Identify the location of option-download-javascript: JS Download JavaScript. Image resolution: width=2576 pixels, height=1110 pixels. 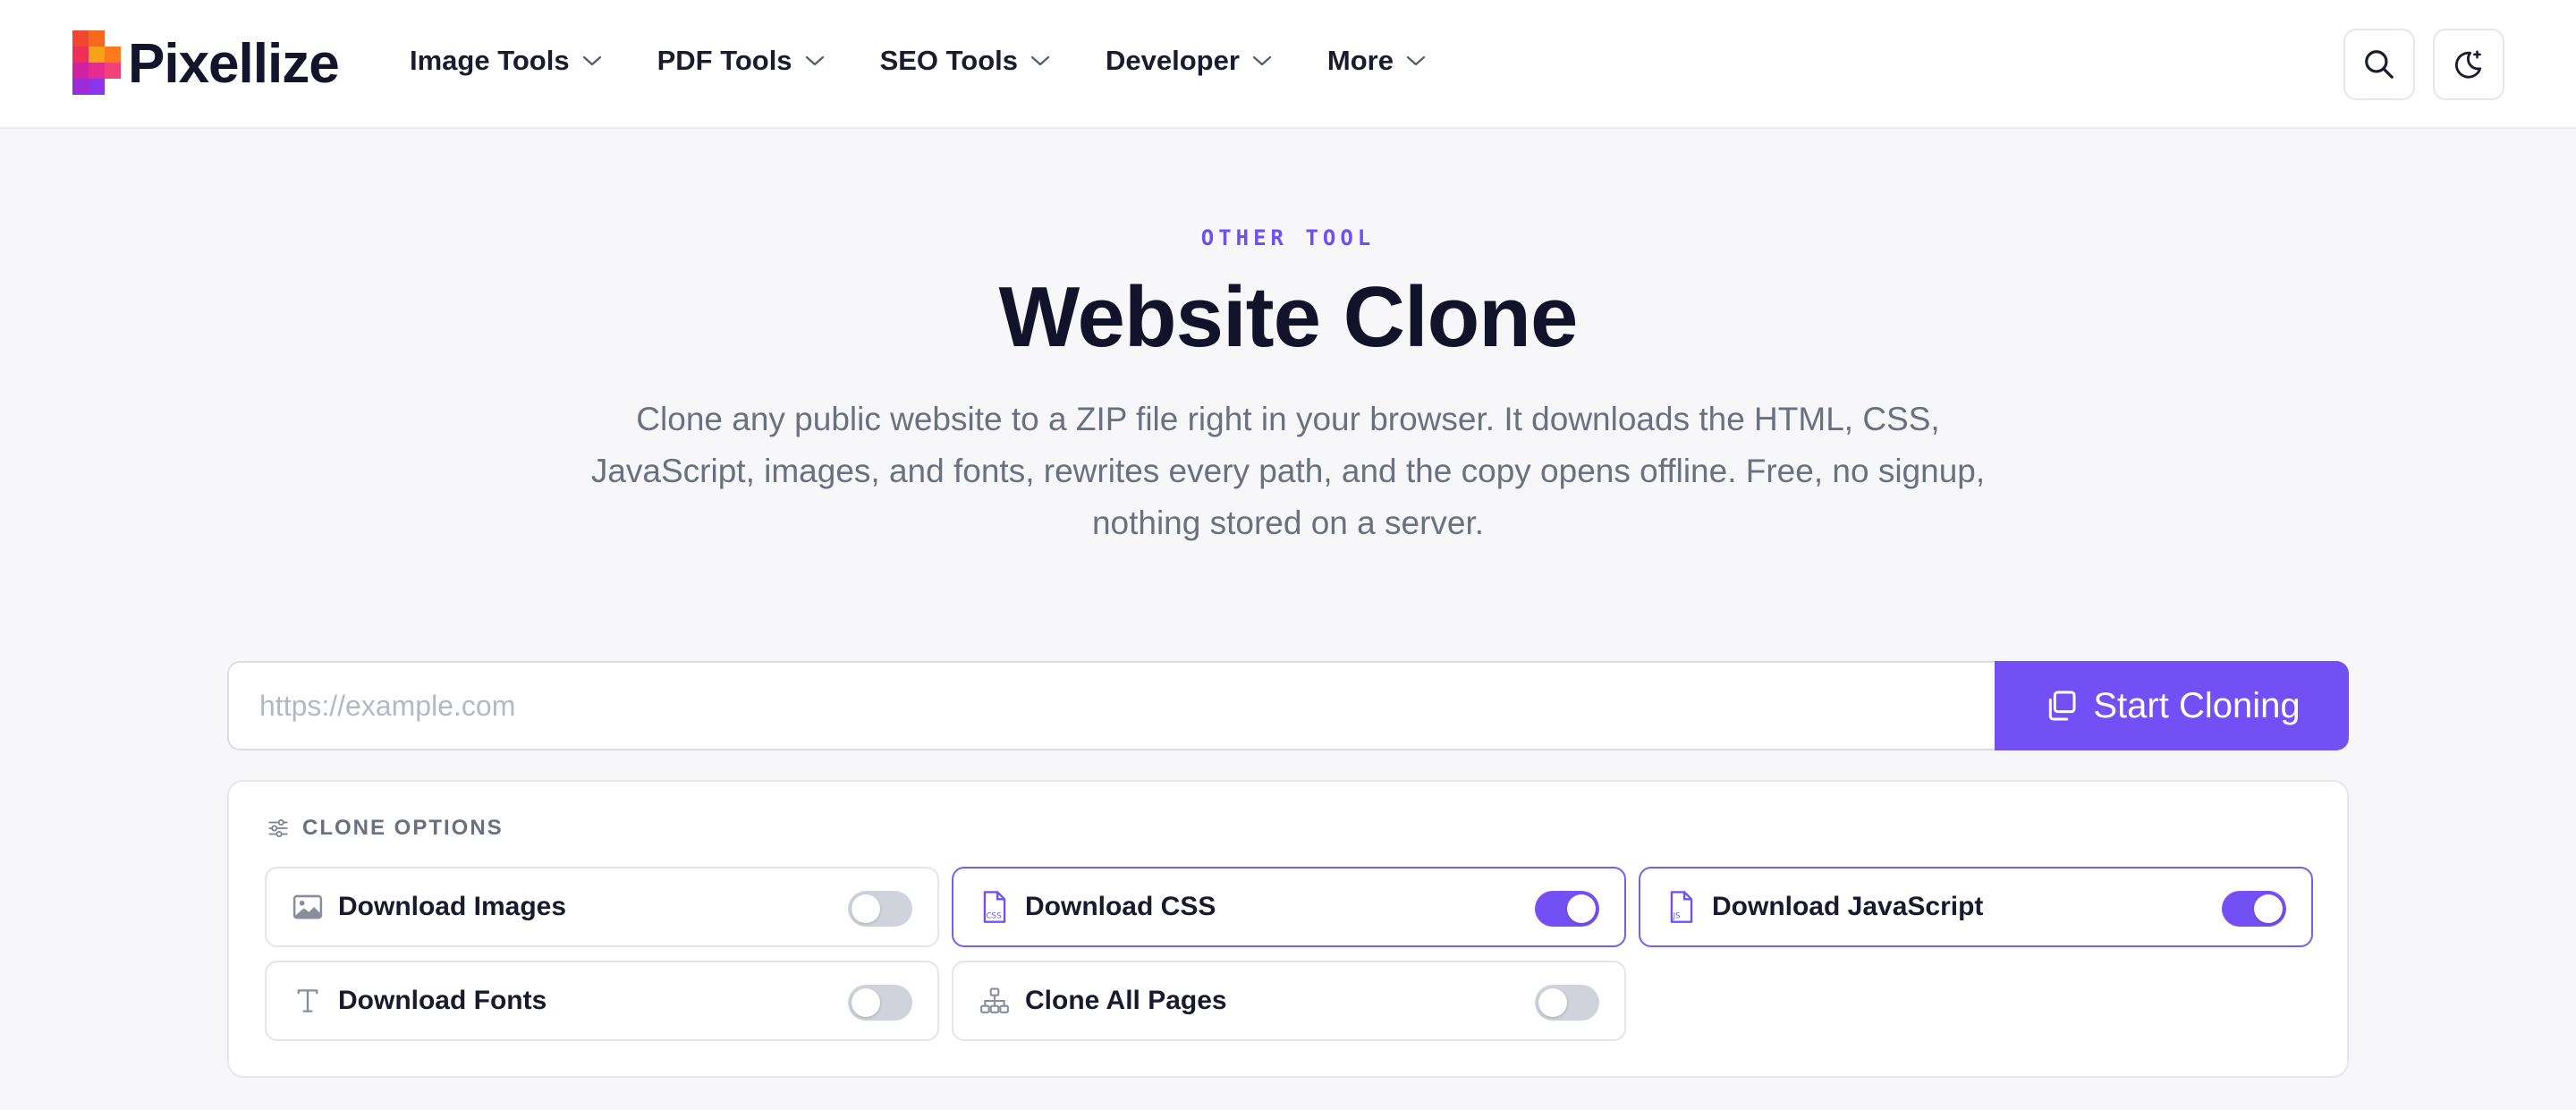
(1976, 907).